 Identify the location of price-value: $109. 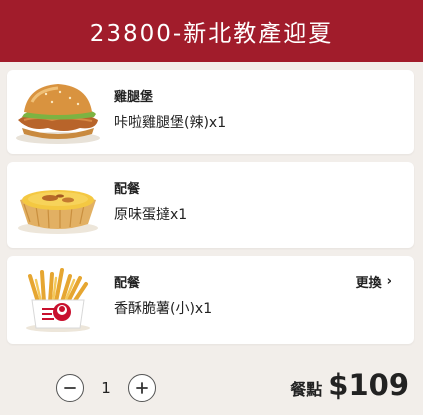
(368, 385).